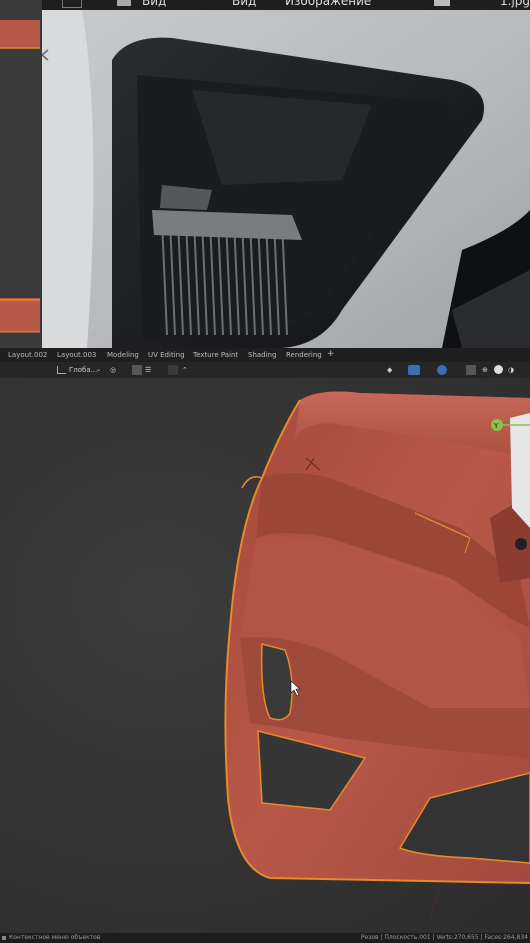 The image size is (530, 943). What do you see at coordinates (154, 4) in the screenshot?
I see `view-menu: Вид` at bounding box center [154, 4].